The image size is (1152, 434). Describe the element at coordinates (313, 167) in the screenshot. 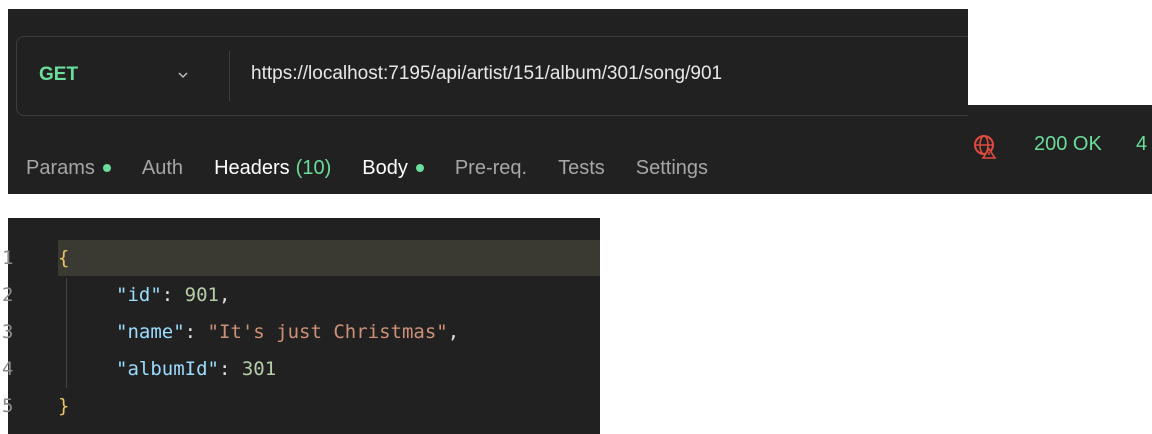

I see `headers-count: (10)` at that location.